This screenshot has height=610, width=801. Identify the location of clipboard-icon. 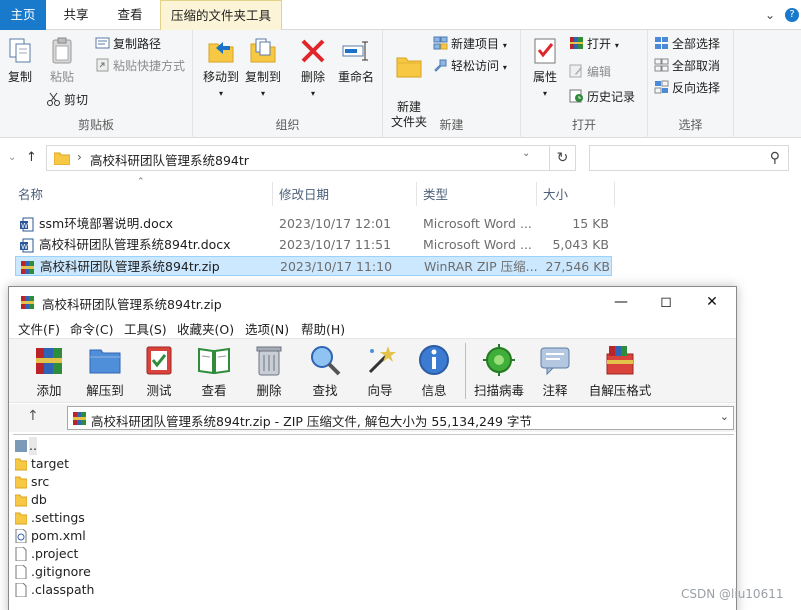
(62, 50).